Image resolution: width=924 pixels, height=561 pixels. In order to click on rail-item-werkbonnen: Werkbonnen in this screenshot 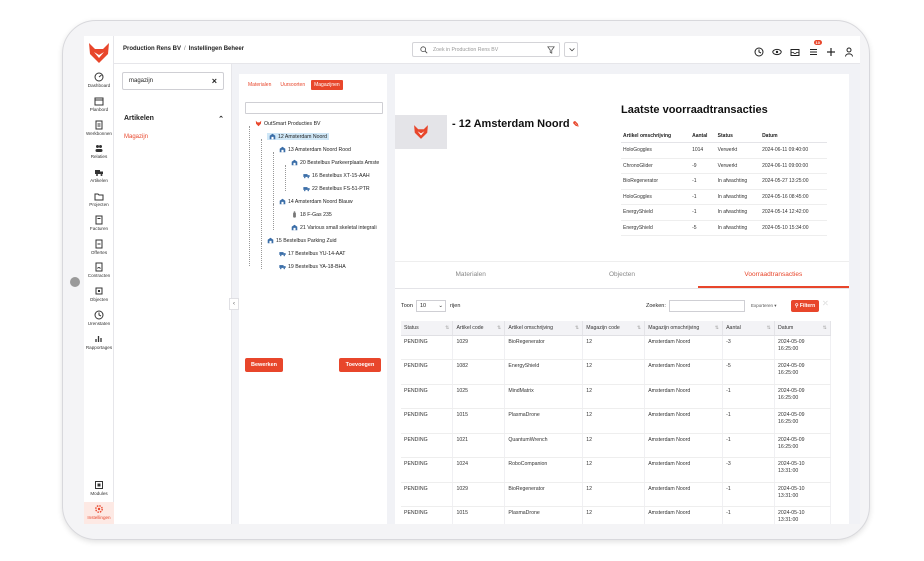, I will do `click(99, 128)`.